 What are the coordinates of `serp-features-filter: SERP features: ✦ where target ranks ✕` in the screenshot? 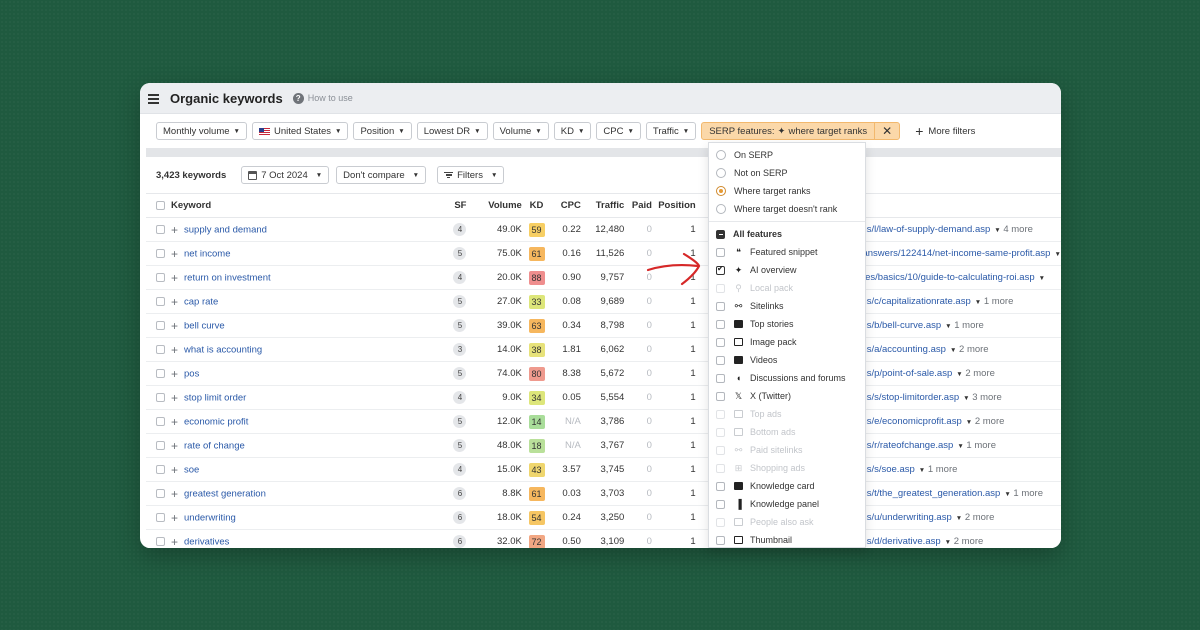 It's located at (801, 131).